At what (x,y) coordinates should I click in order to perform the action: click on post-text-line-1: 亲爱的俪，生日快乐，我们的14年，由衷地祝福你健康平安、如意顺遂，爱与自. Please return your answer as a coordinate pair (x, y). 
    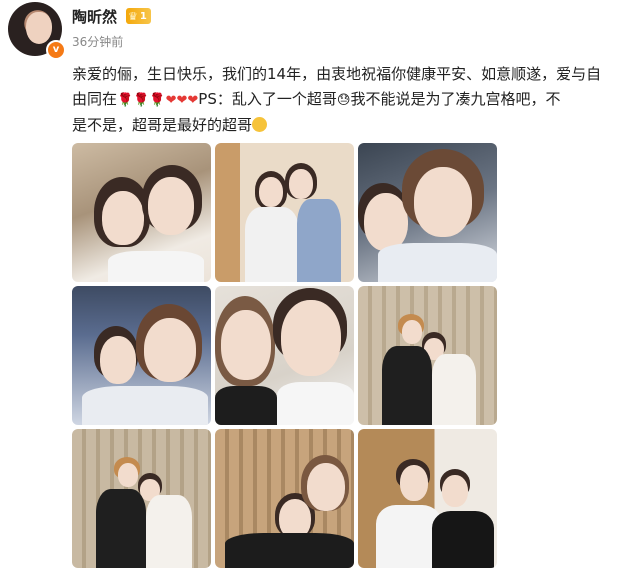
    Looking at the image, I should click on (337, 74).